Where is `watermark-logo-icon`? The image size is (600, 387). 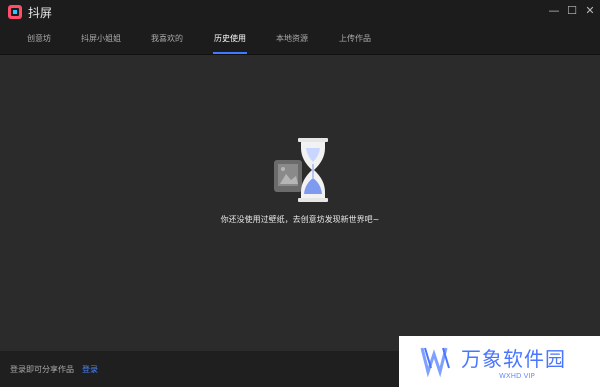
watermark-logo-icon is located at coordinates (435, 362).